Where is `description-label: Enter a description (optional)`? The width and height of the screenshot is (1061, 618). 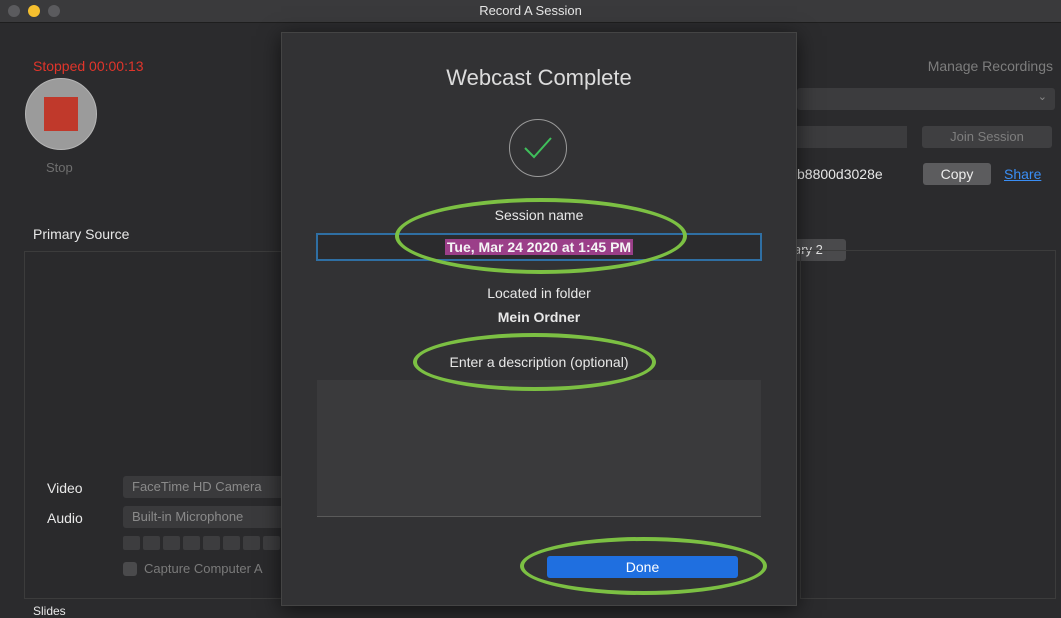
description-label: Enter a description (optional) is located at coordinates (539, 362).